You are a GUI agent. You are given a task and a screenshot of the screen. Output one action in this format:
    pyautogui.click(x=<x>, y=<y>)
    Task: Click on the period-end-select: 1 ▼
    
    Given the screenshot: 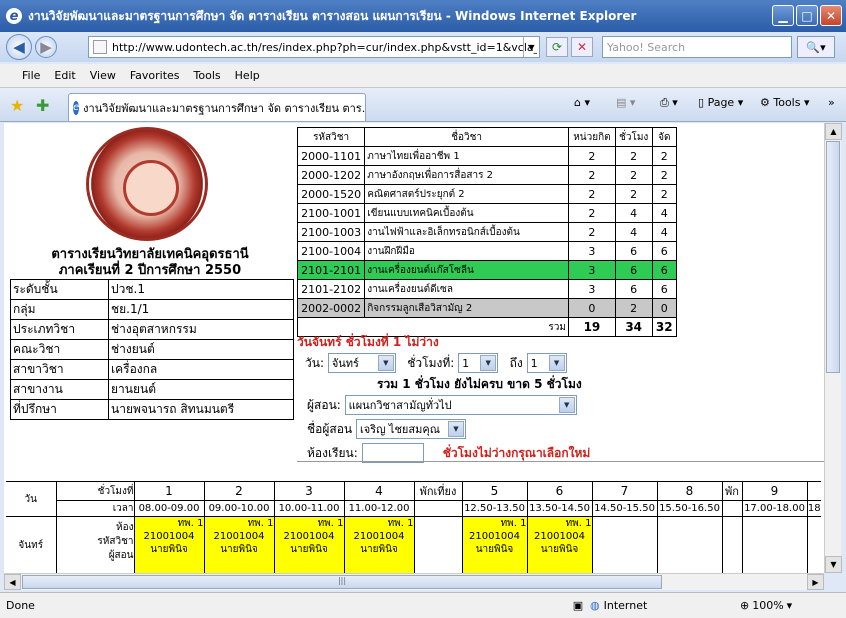 What is the action you would take?
    pyautogui.click(x=546, y=363)
    